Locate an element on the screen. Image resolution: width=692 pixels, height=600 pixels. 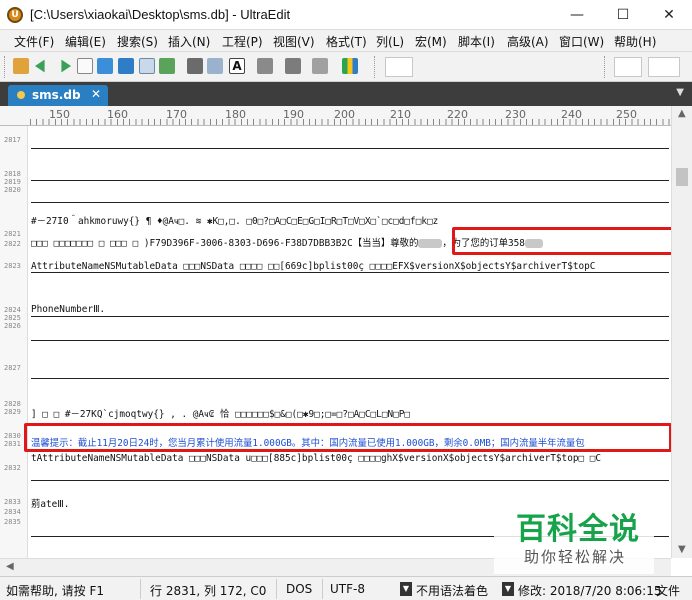
line-number: 2821 is located at coordinates (12, 234).